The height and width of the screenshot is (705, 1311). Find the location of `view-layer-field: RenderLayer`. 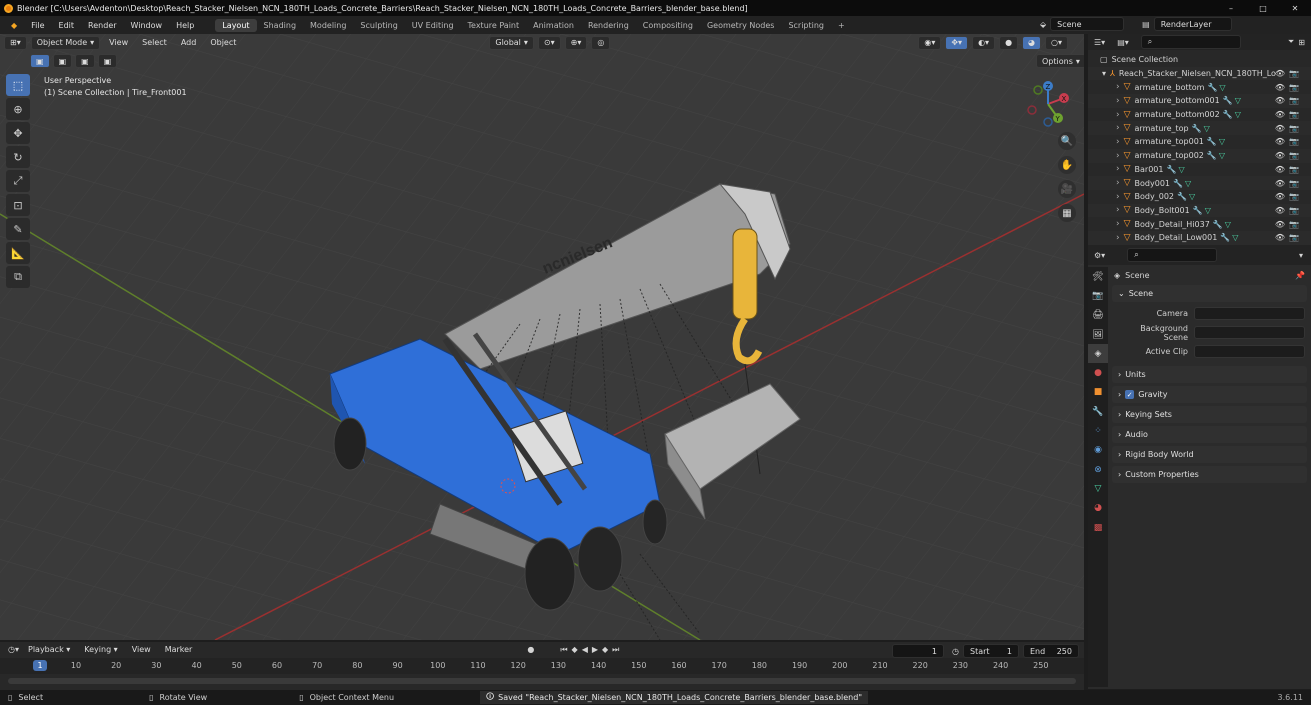

view-layer-field: RenderLayer is located at coordinates (1192, 24).